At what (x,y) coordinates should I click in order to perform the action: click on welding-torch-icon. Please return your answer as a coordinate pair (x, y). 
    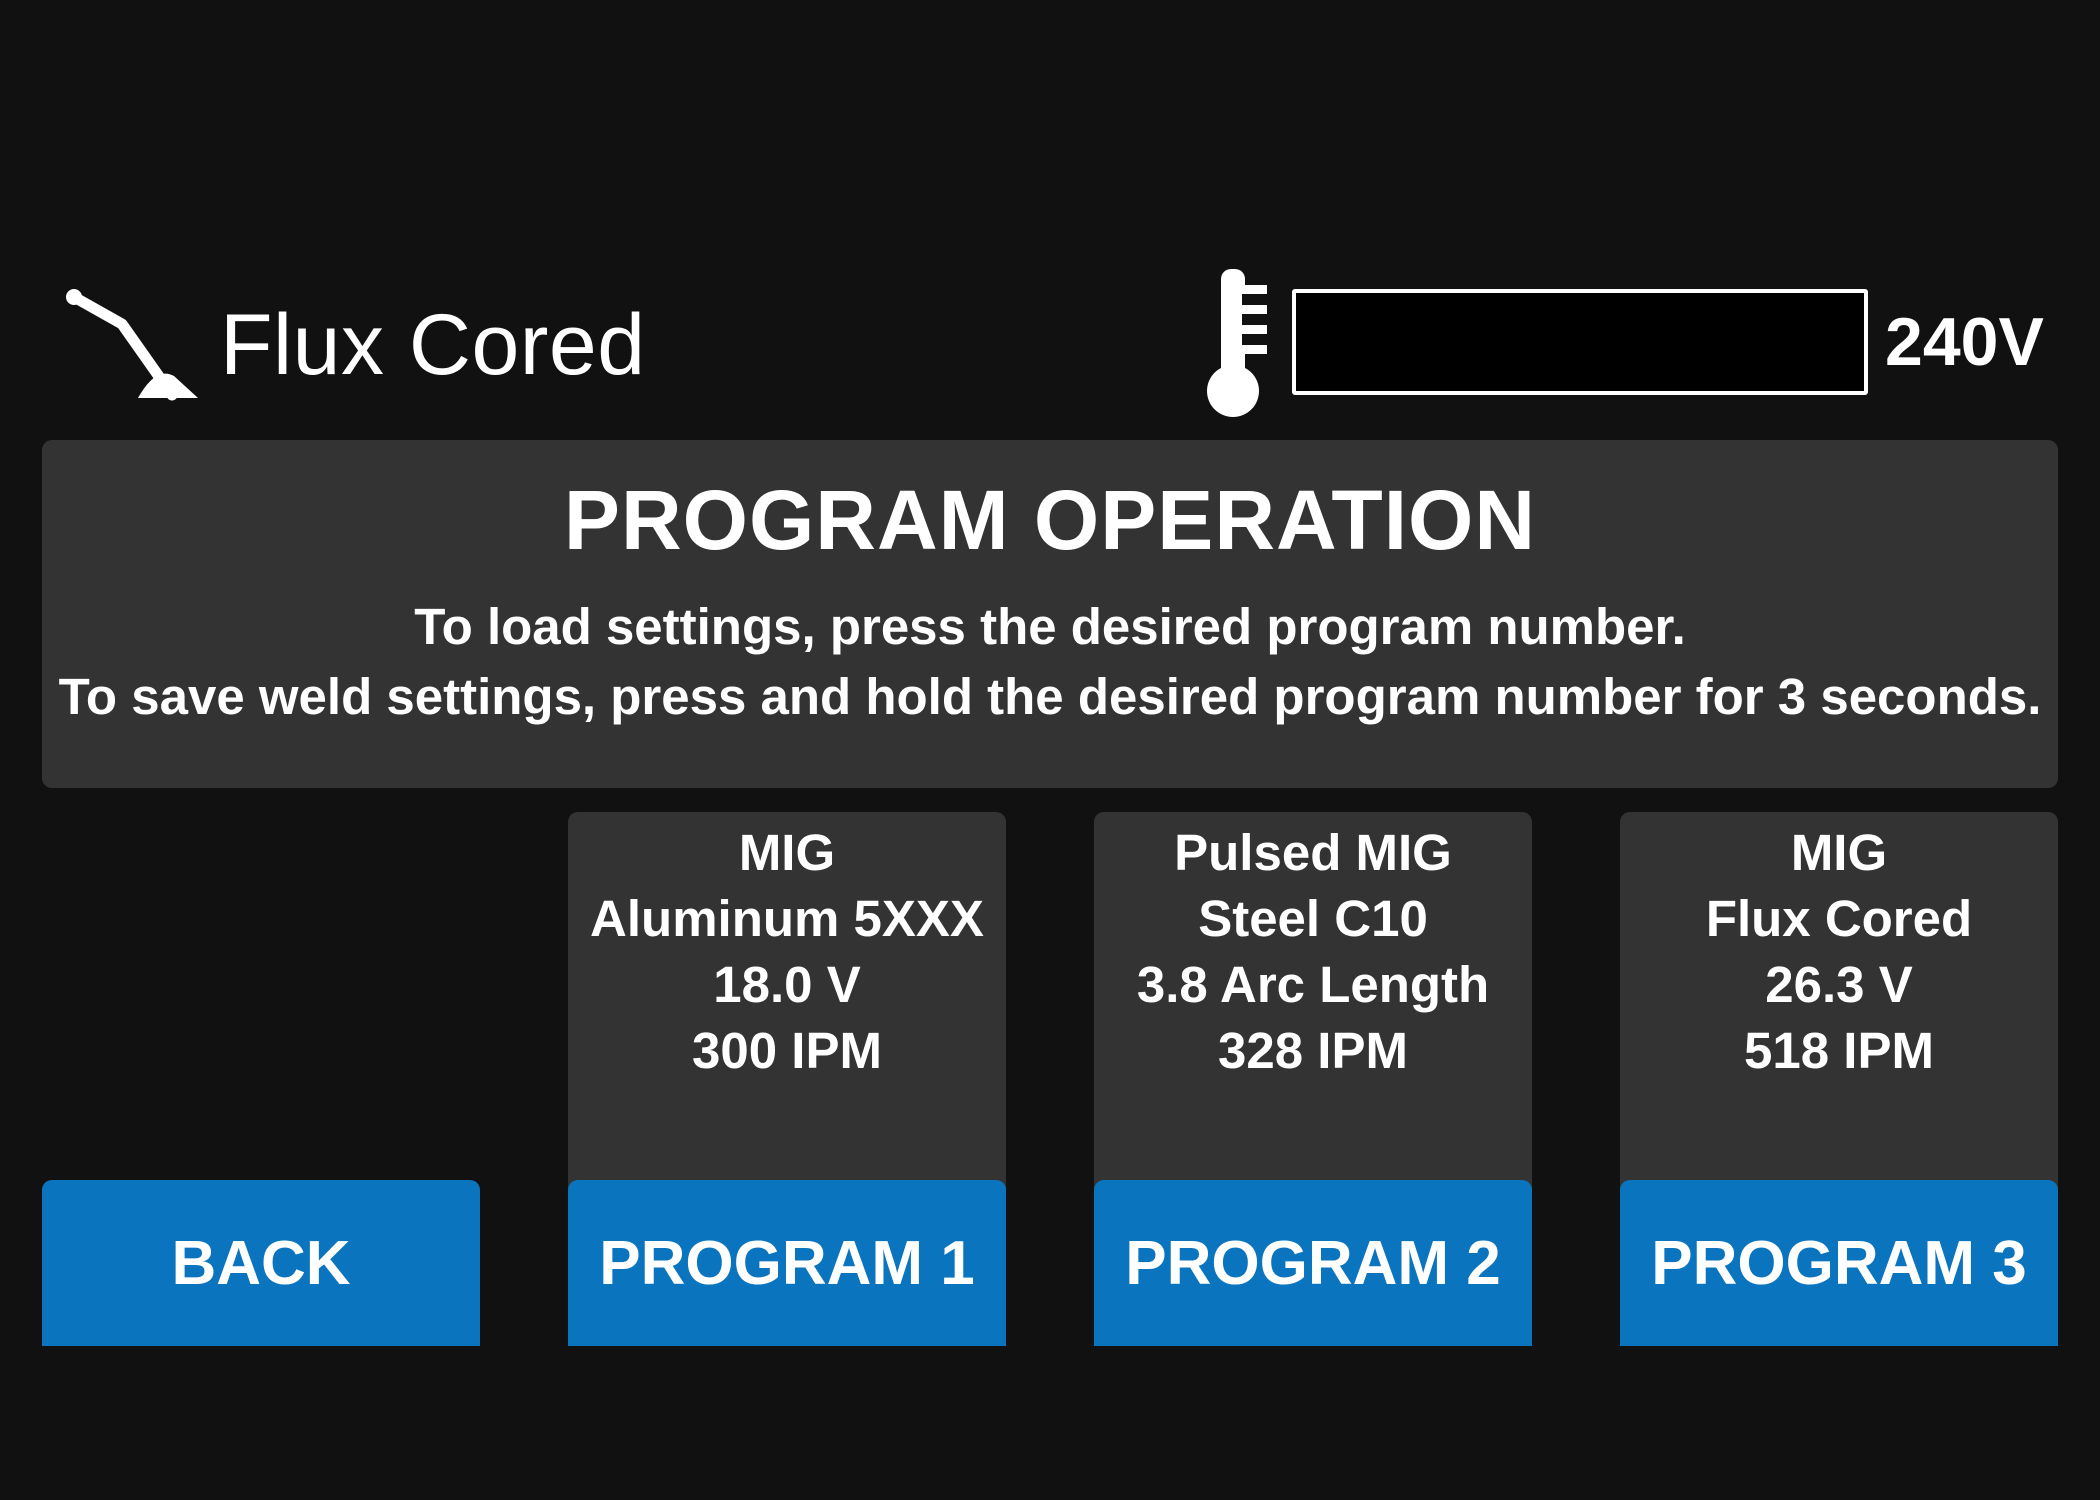
    Looking at the image, I should click on (132, 345).